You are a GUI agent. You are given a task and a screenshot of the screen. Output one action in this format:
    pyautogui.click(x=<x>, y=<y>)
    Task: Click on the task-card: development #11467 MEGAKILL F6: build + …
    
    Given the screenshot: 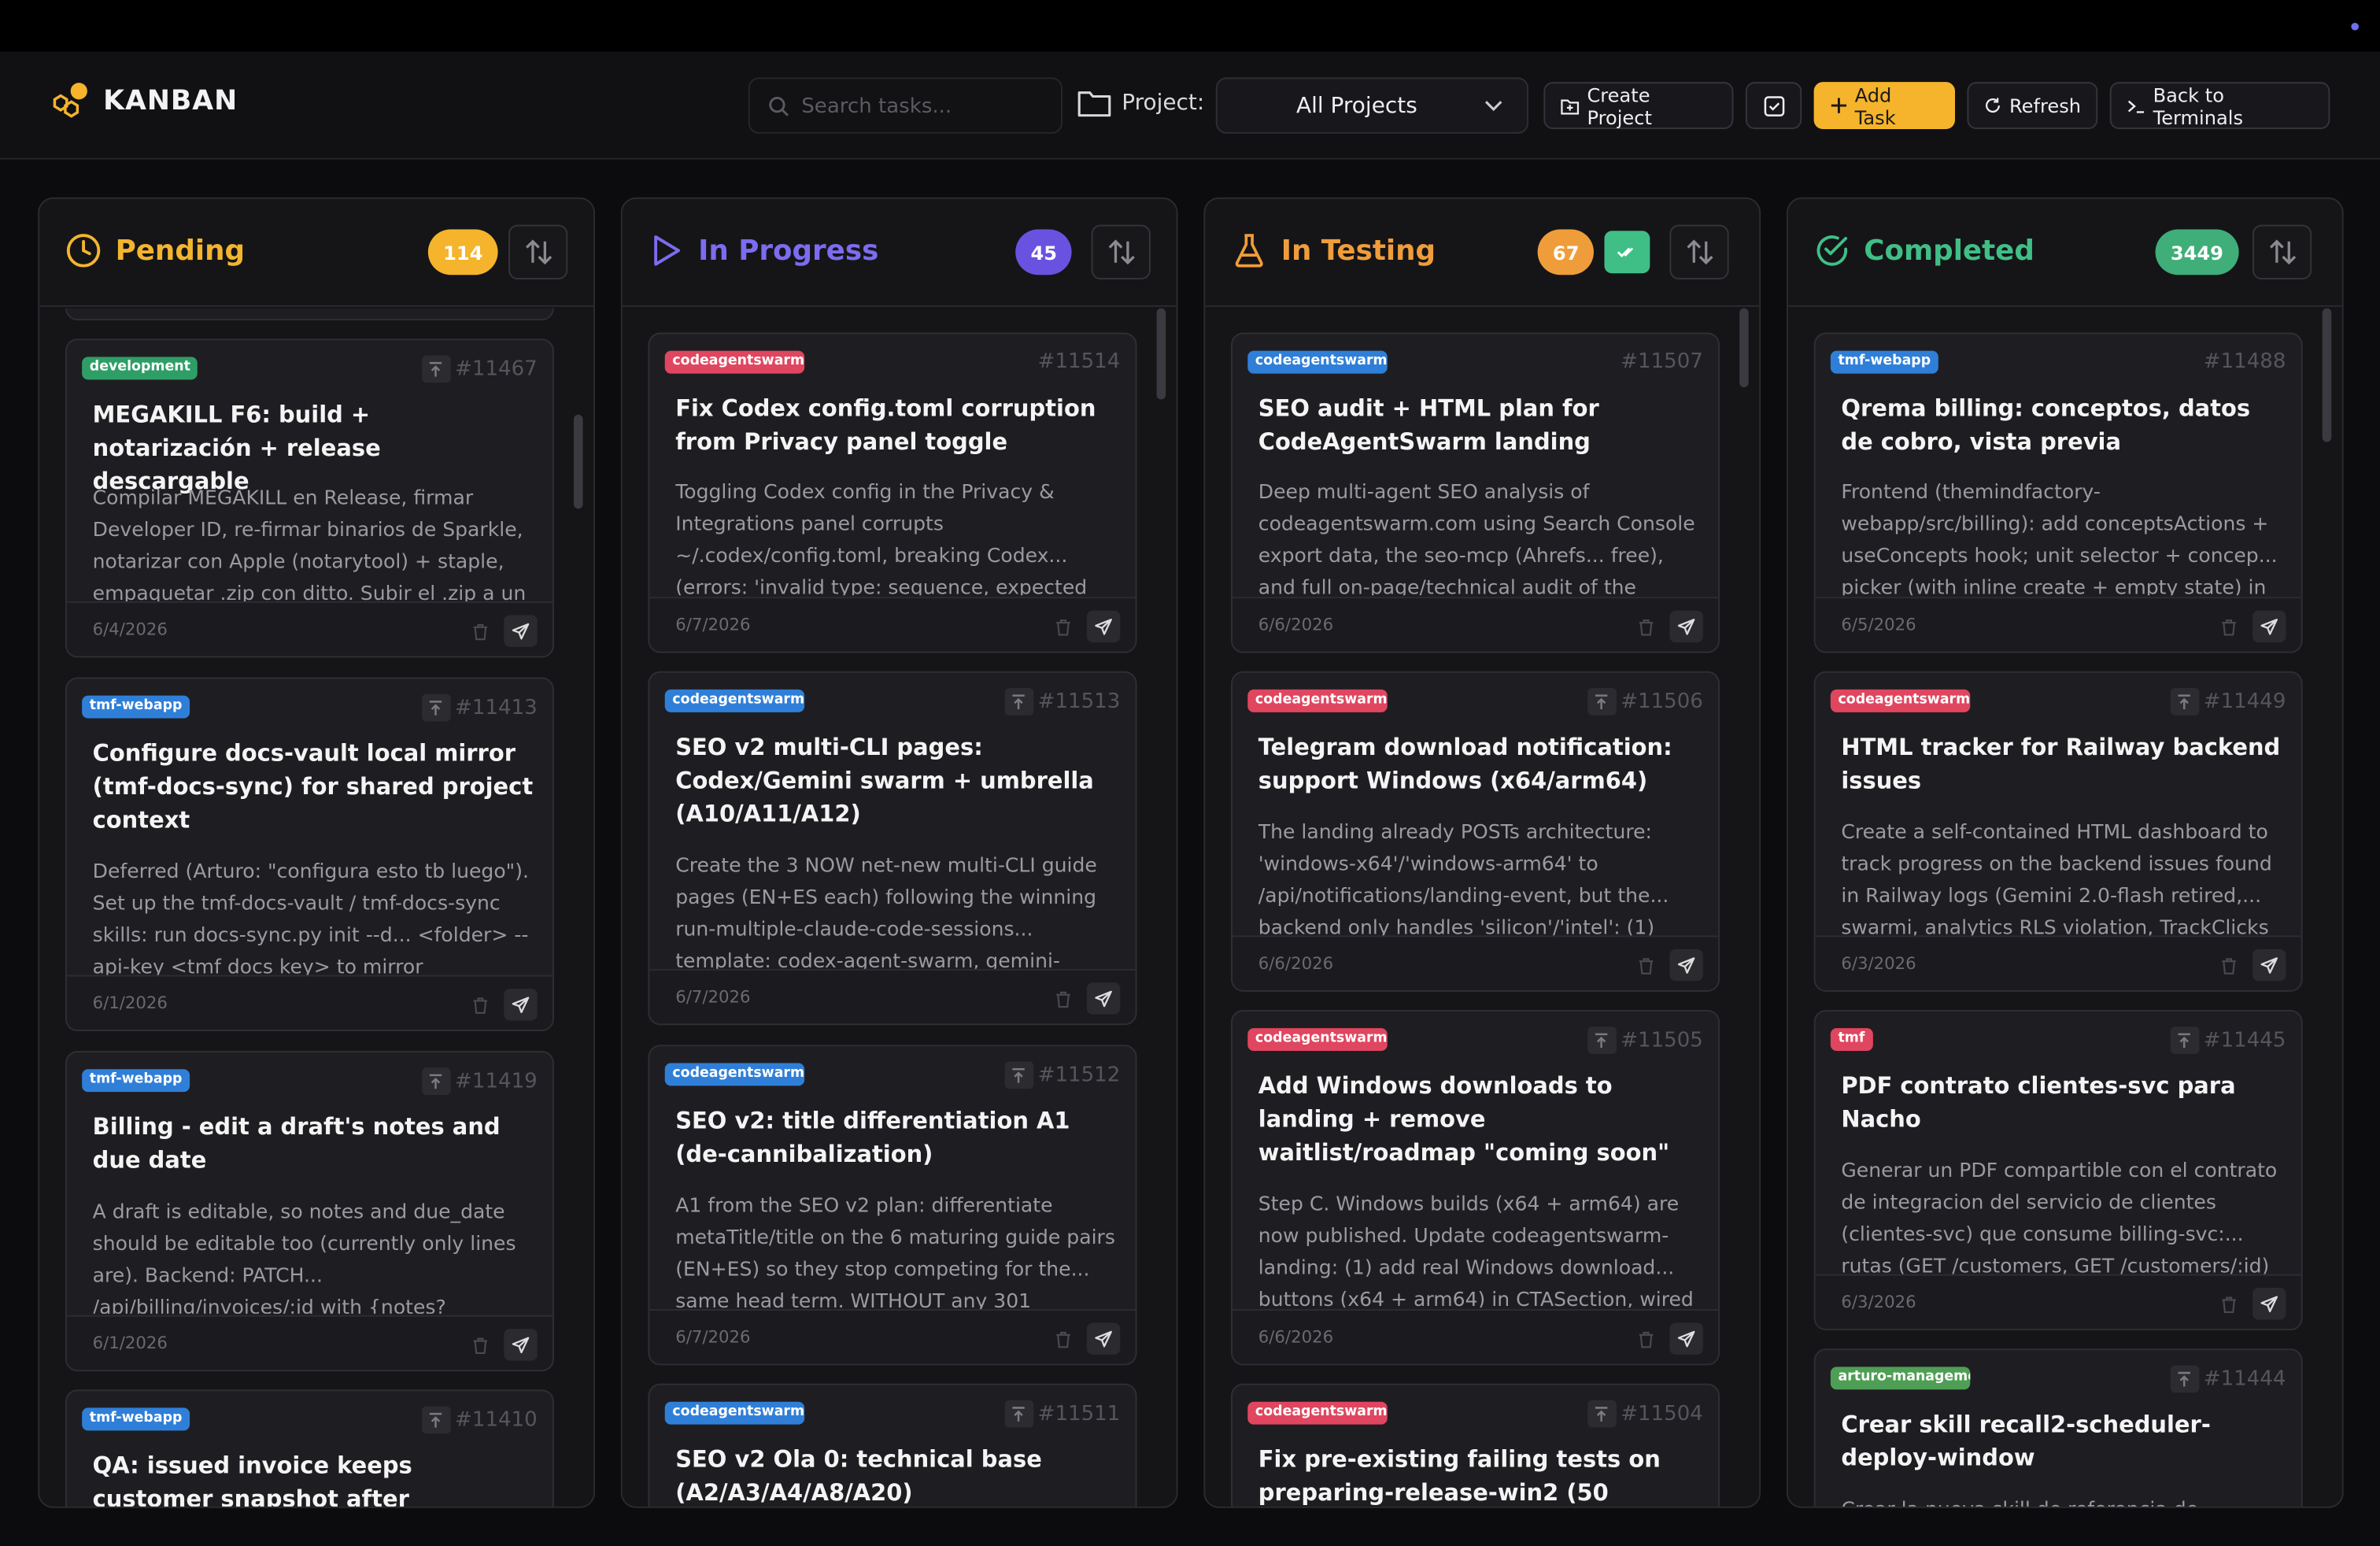 What is the action you would take?
    pyautogui.click(x=309, y=498)
    